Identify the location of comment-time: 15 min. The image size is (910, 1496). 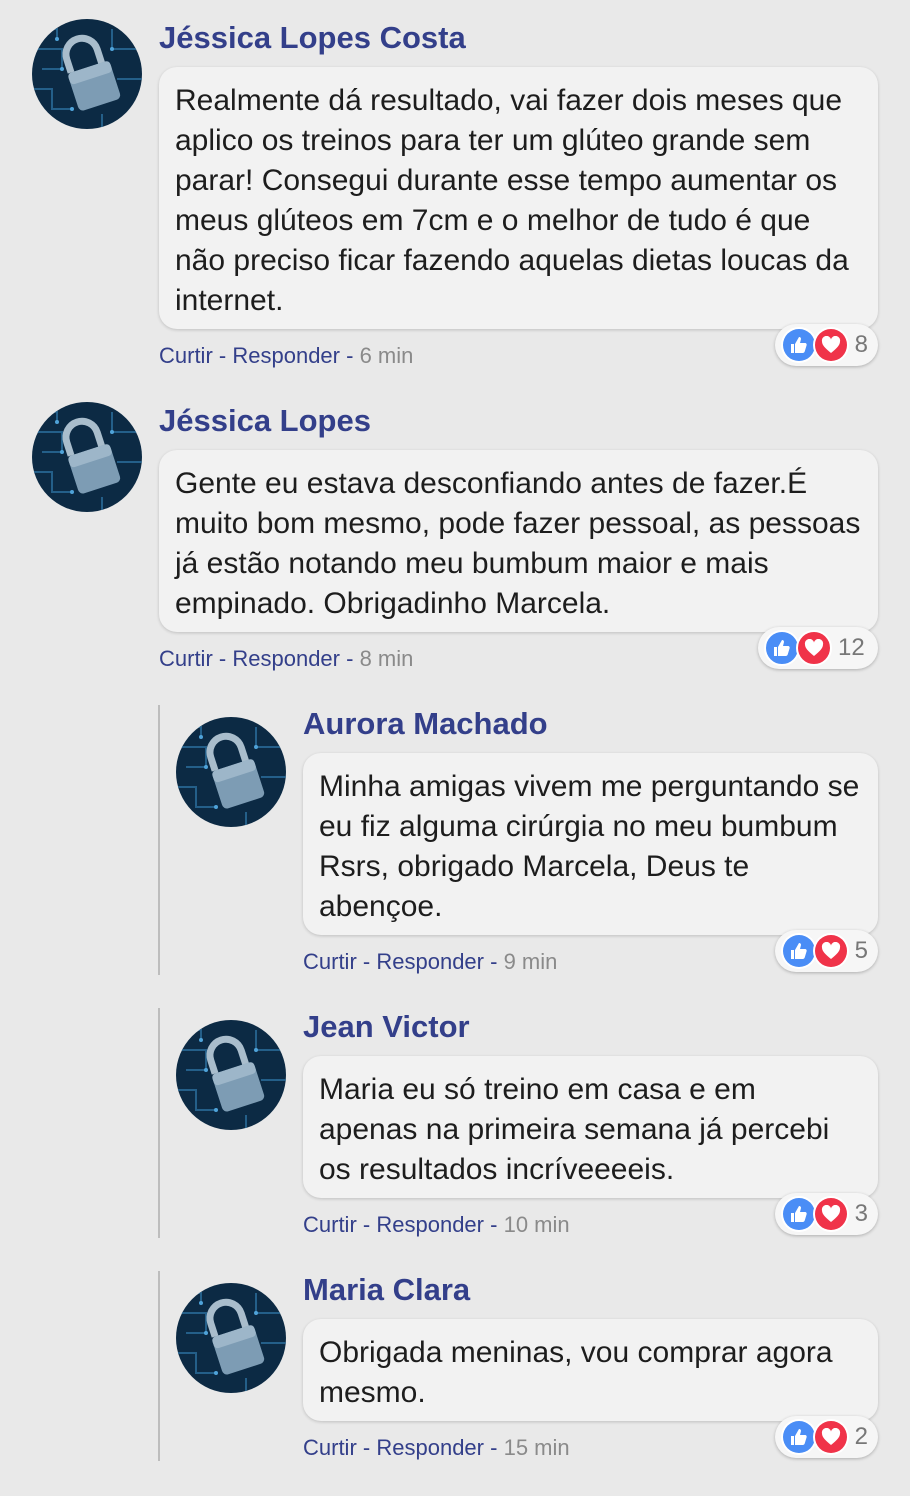
(536, 1447).